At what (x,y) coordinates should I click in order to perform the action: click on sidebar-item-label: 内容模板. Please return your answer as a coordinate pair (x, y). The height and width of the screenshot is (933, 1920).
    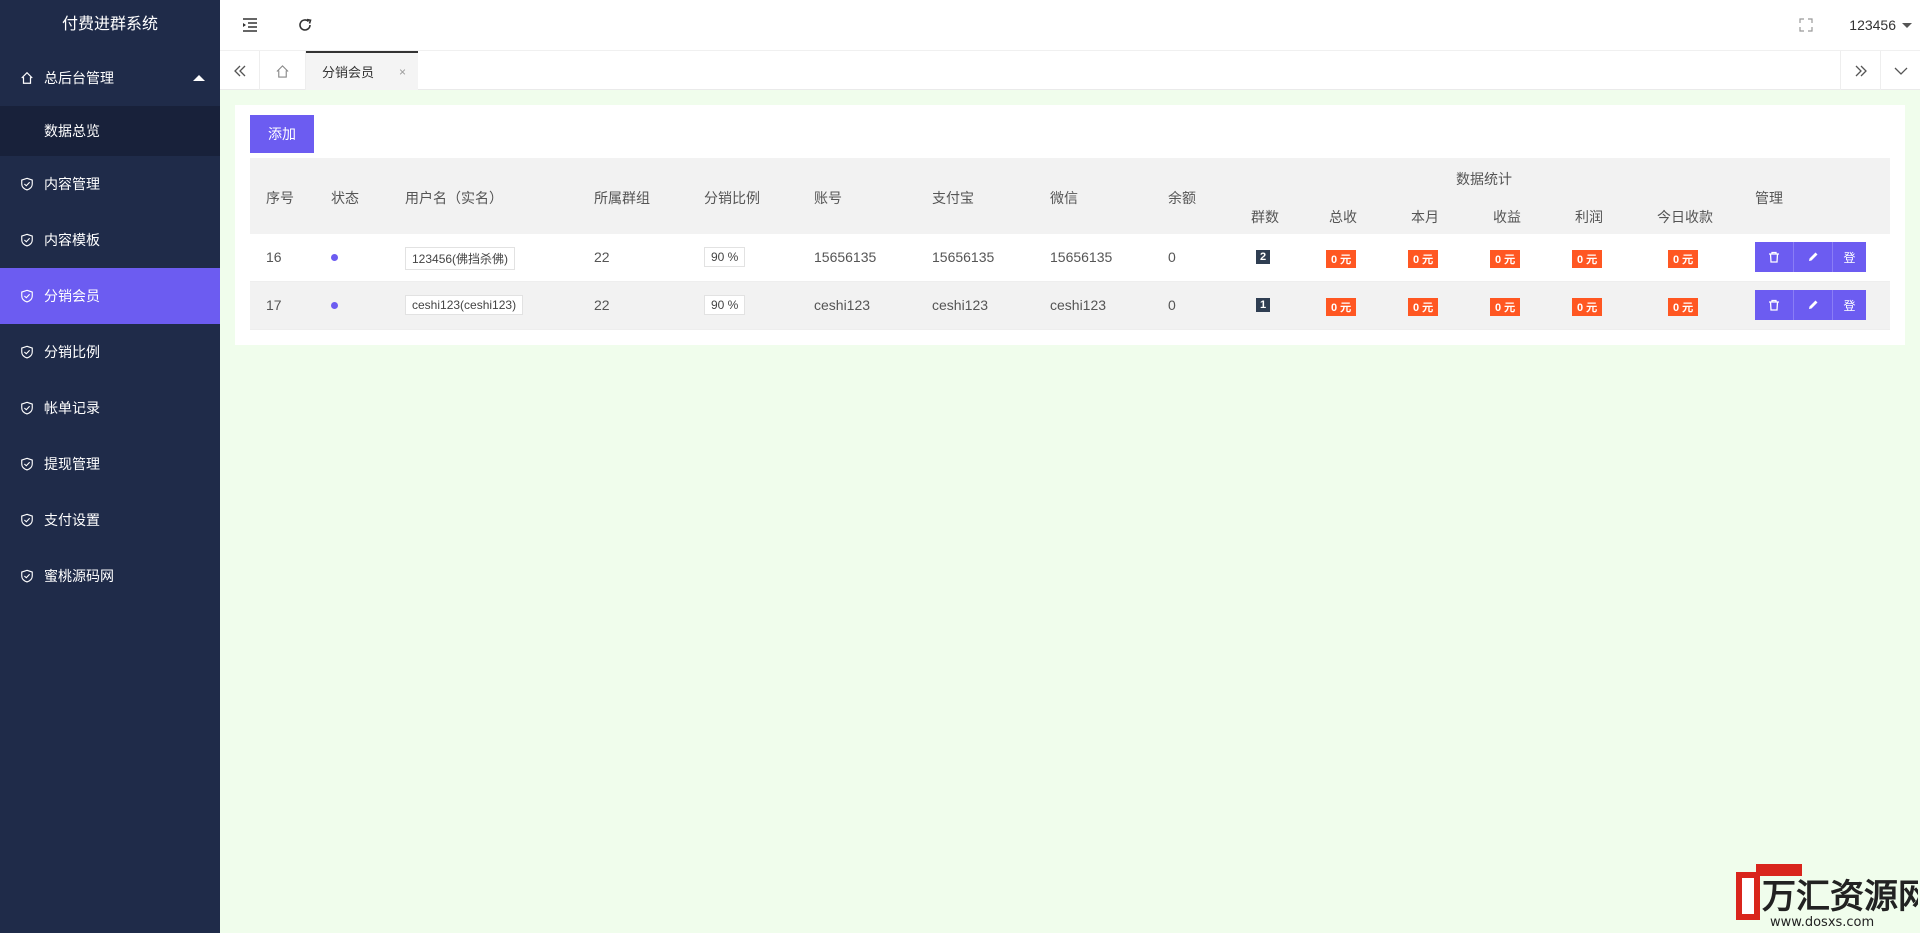
    Looking at the image, I should click on (72, 240).